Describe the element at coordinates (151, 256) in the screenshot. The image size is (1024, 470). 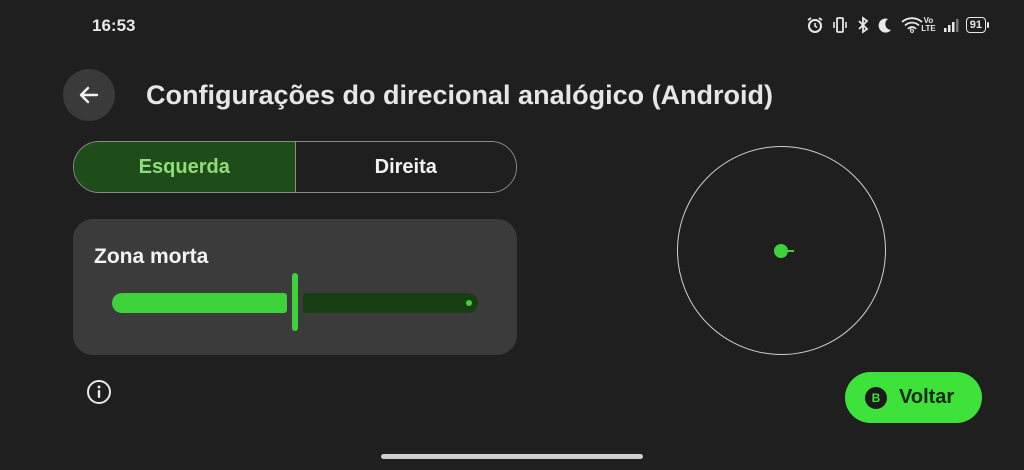
I see `dead-zone-title: Zona morta` at that location.